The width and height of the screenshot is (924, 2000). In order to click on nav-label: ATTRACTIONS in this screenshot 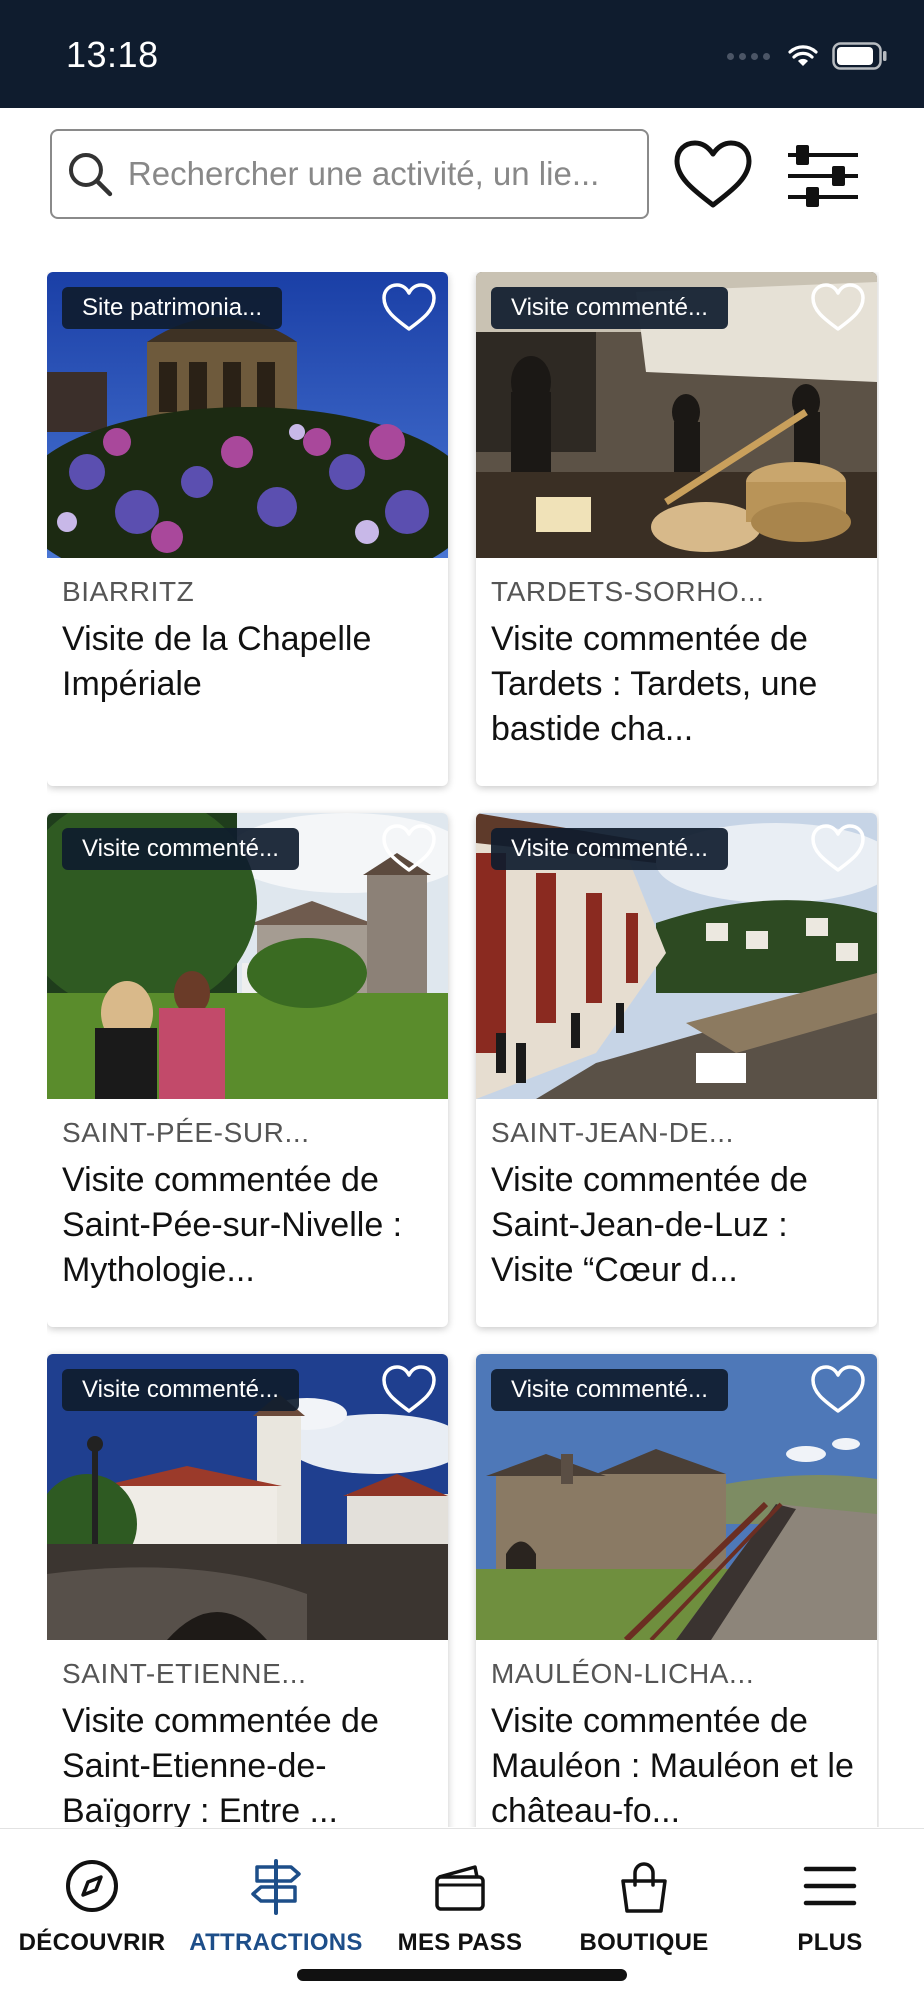, I will do `click(276, 1942)`.